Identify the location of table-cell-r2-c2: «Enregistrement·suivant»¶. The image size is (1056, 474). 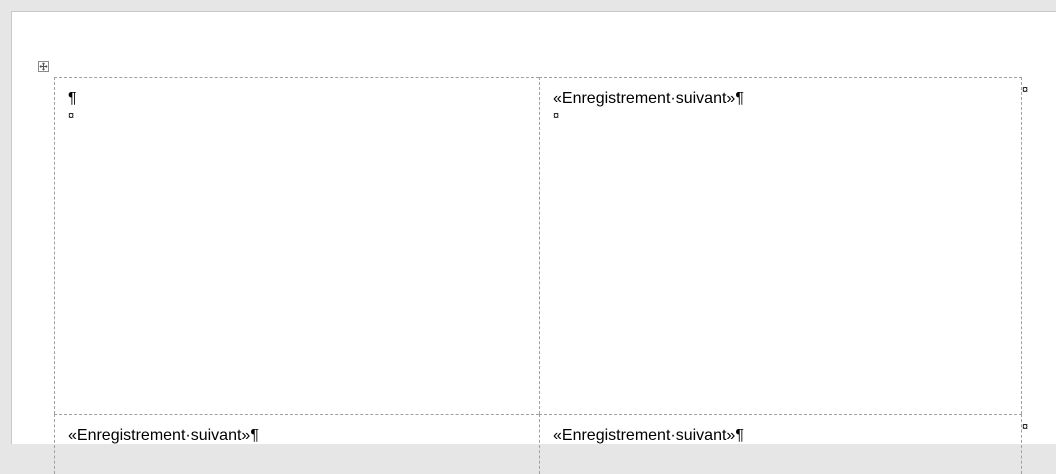
(780, 444).